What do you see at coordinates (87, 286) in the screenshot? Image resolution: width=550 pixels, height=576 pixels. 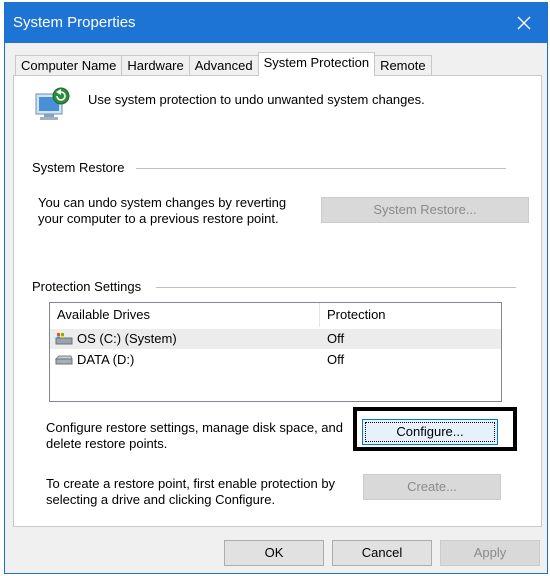 I see `protection-settings-title: Protection Settings` at bounding box center [87, 286].